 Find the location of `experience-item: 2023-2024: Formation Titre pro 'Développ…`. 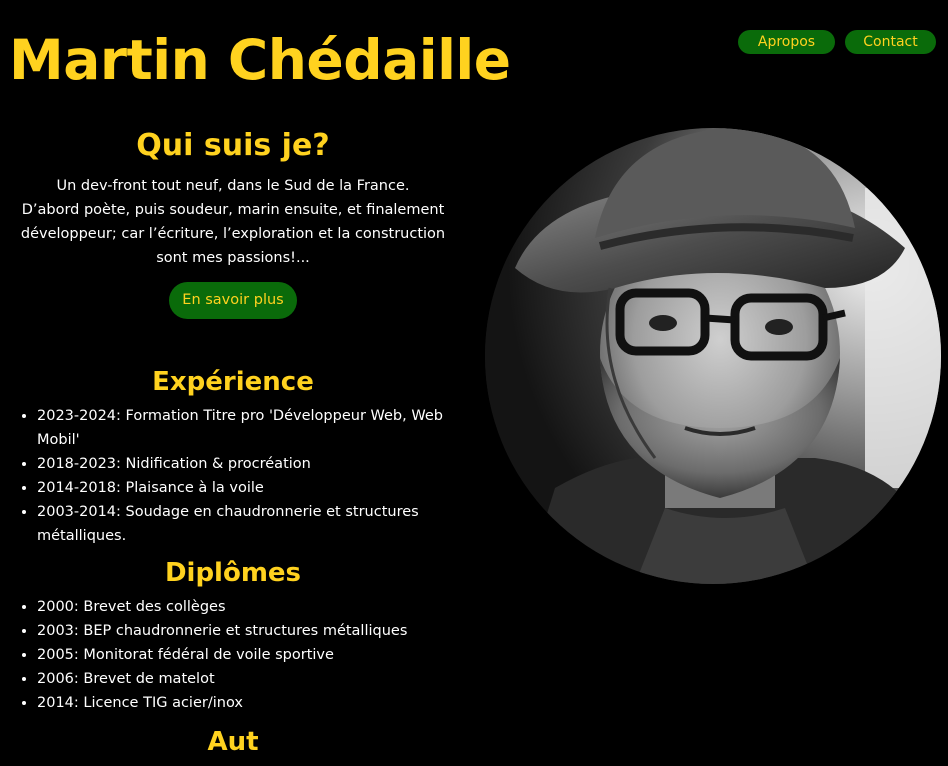

experience-item: 2023-2024: Formation Titre pro 'Développ… is located at coordinates (251, 428).